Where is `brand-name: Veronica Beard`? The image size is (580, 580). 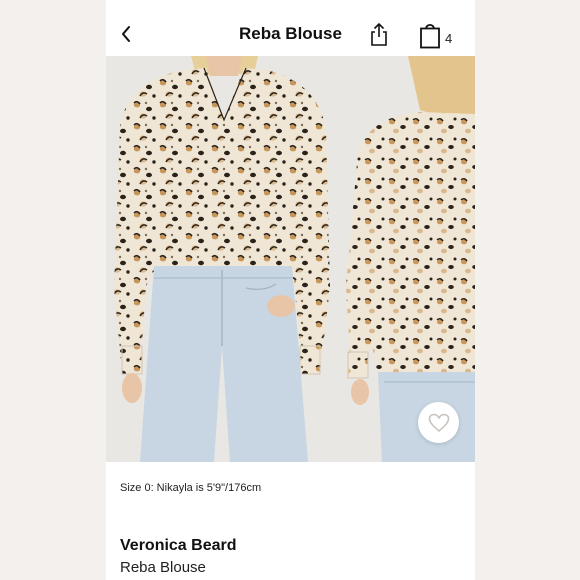
brand-name: Veronica Beard is located at coordinates (178, 546).